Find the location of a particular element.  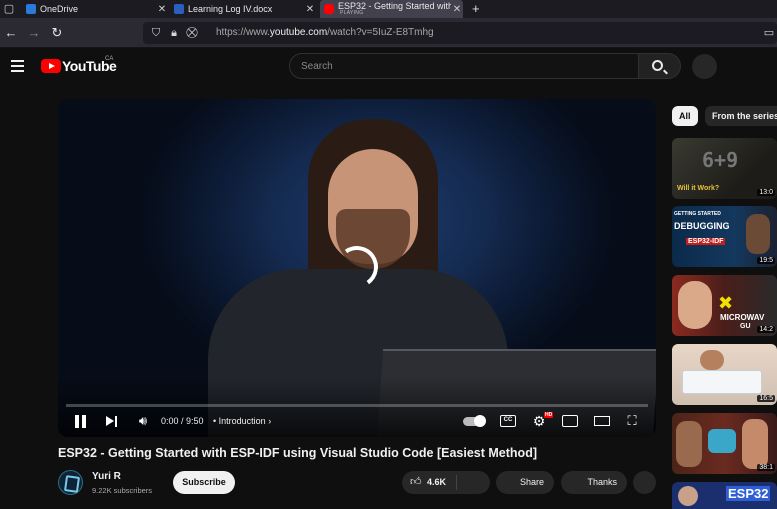

like-button: 👍︎ 4.6K is located at coordinates (446, 482).